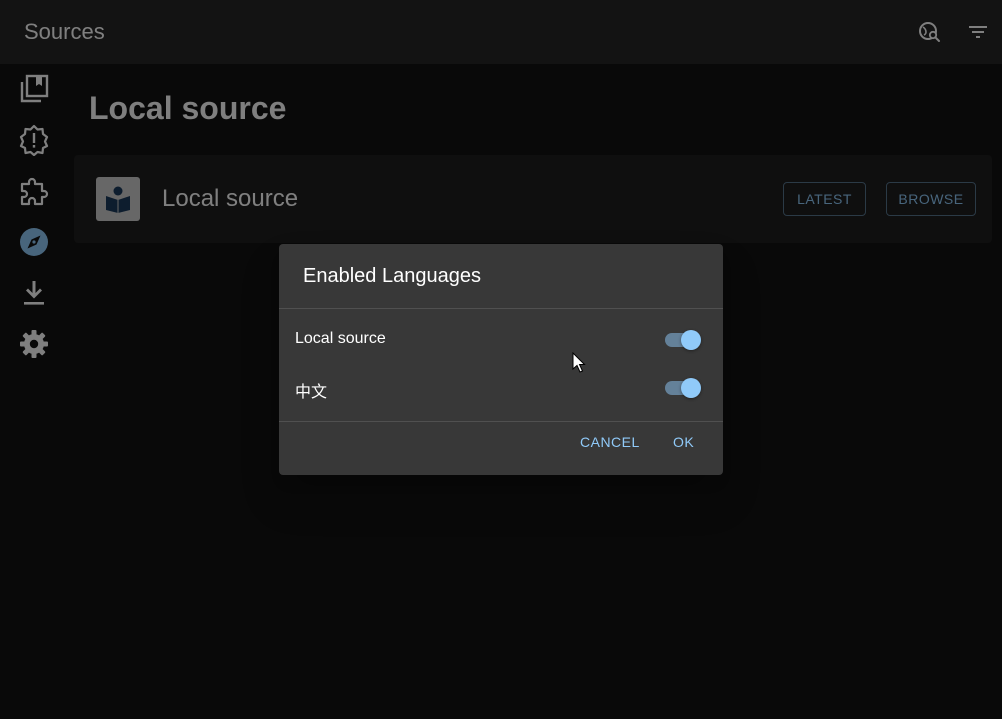  Describe the element at coordinates (501, 388) in the screenshot. I see `language-row: 中文` at that location.